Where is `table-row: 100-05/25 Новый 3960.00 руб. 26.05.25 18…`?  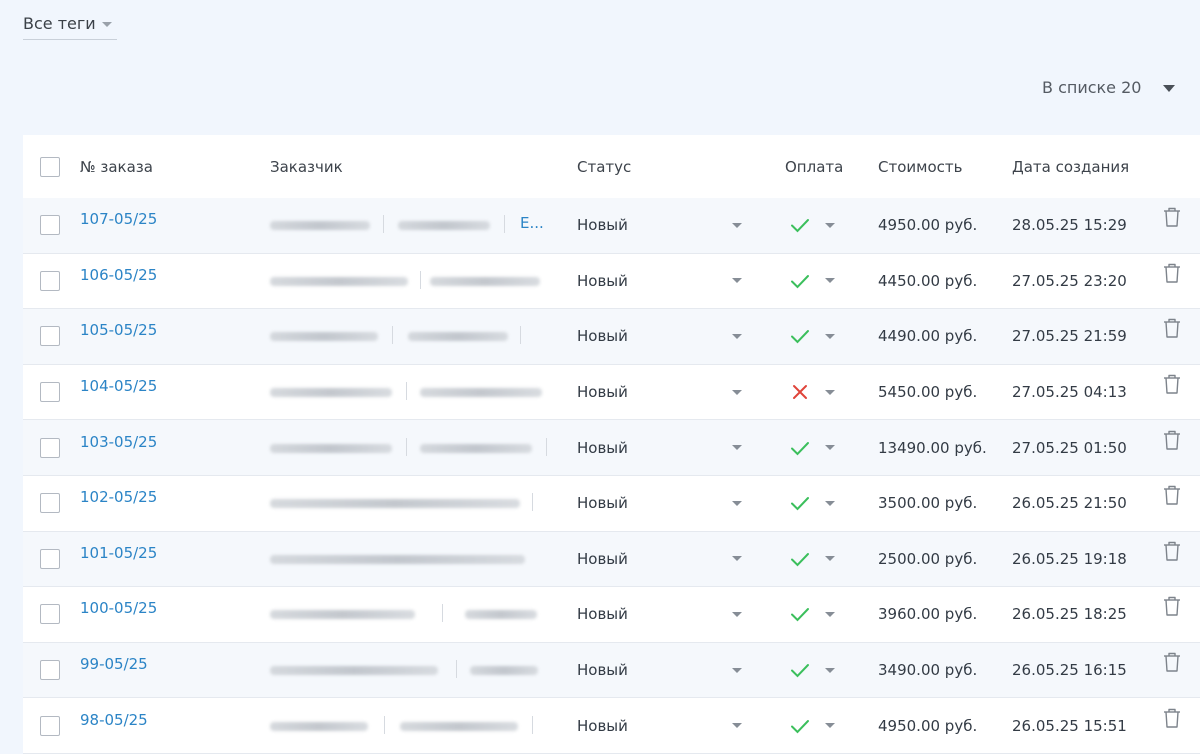 table-row: 100-05/25 Новый 3960.00 руб. 26.05.25 18… is located at coordinates (611, 615).